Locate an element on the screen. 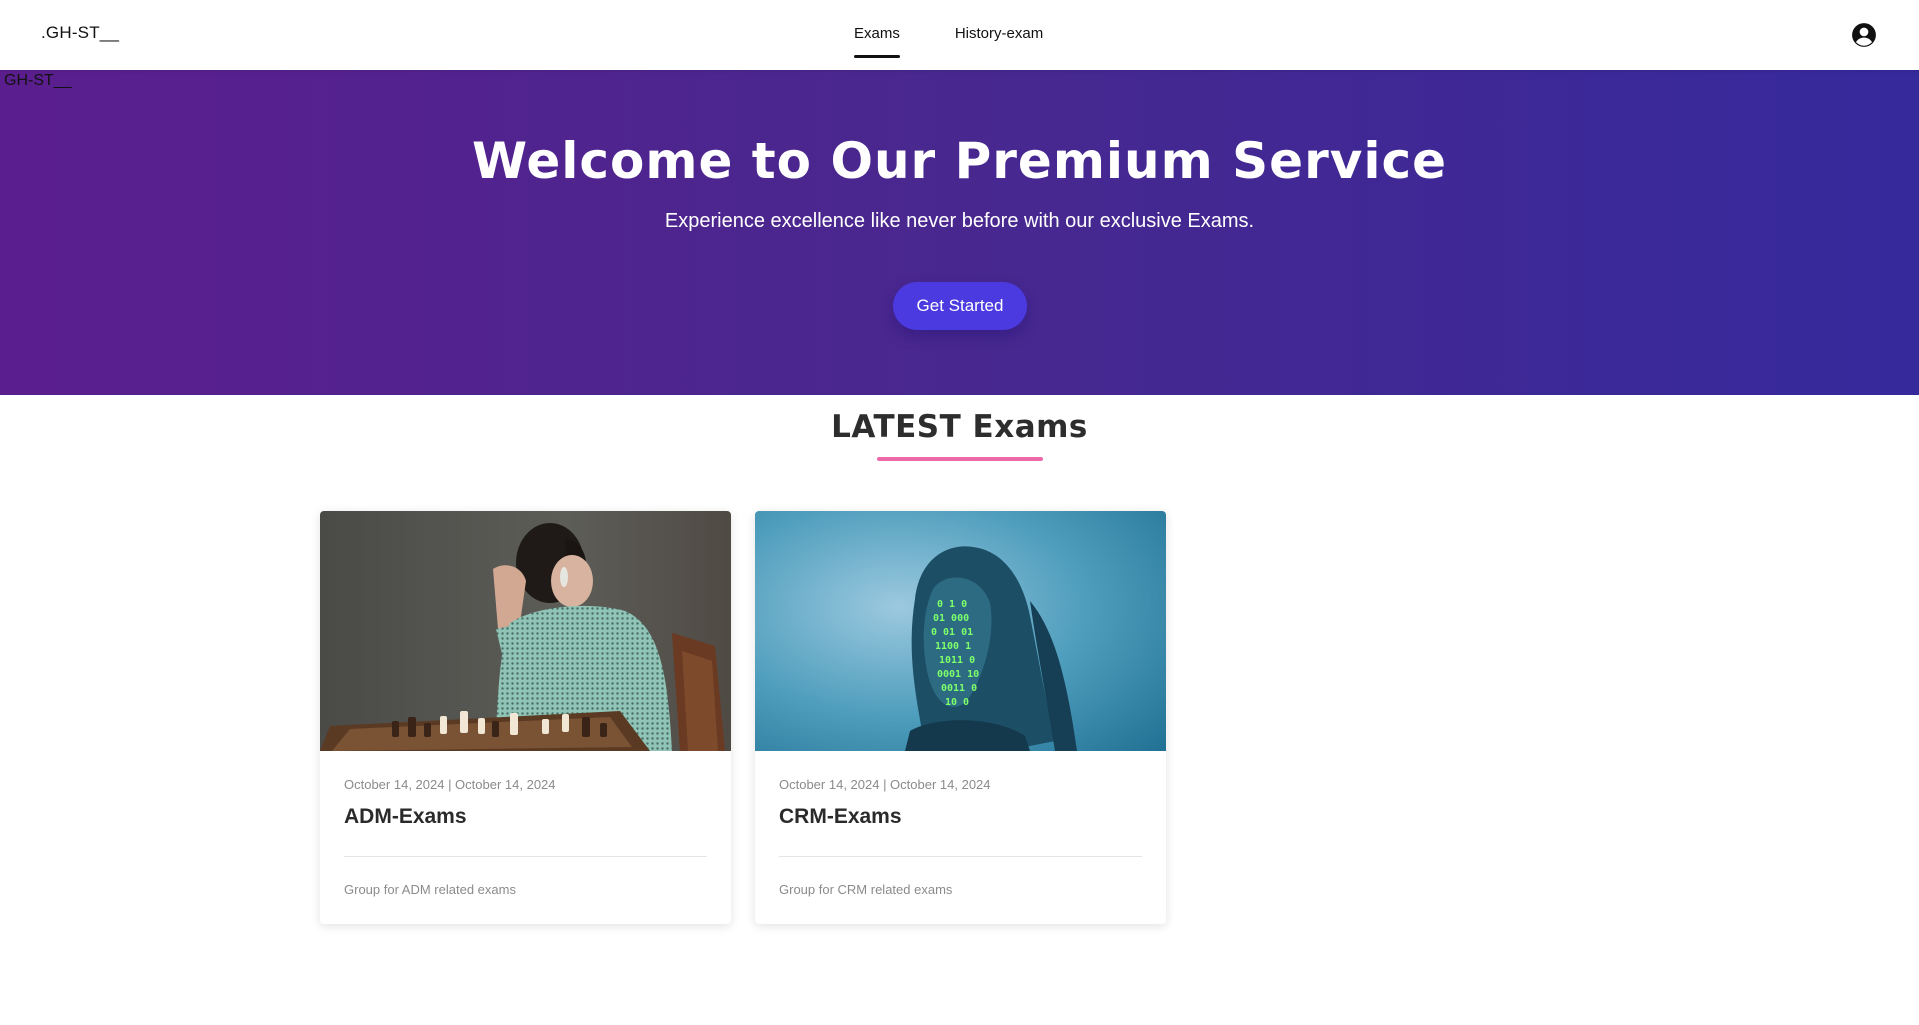 The width and height of the screenshot is (1919, 1025). top-navbar: .GH-ST__ Exams History-exam is located at coordinates (959, 35).